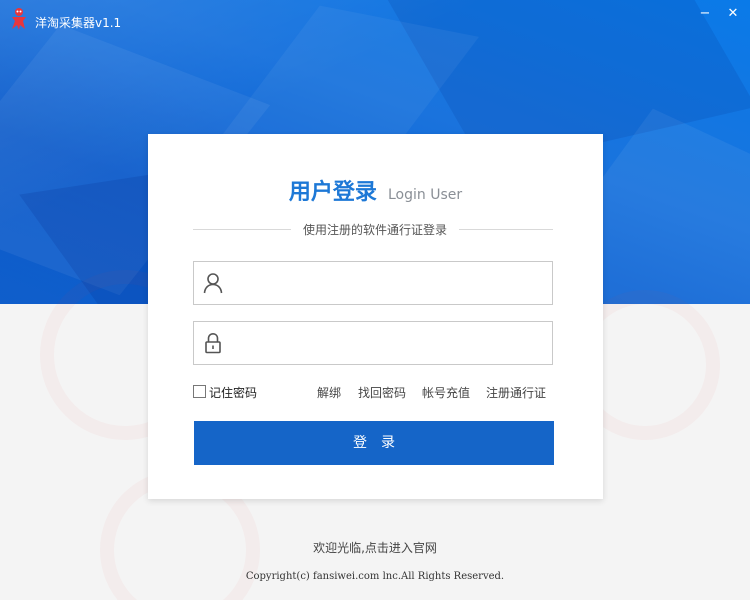  I want to click on login-heading: 用户登录 Login User, so click(375, 190).